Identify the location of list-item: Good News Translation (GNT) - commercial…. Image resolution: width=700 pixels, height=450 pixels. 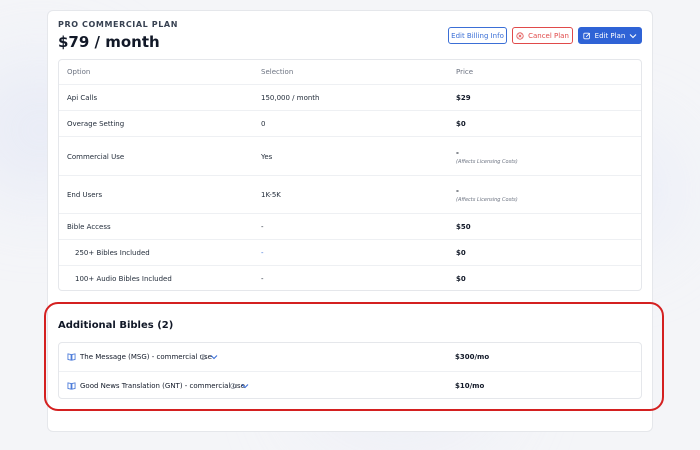
(350, 385).